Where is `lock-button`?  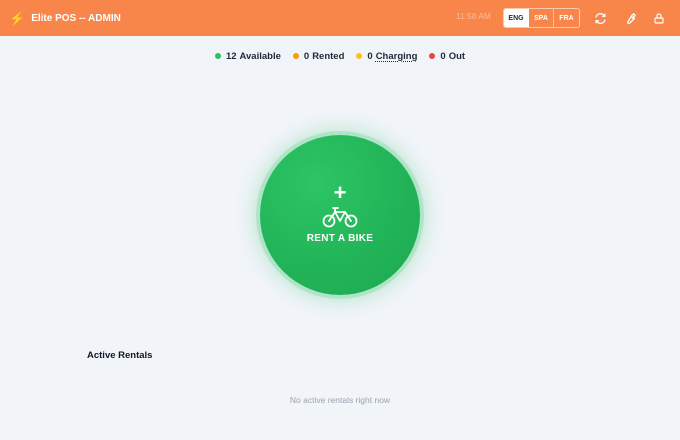 lock-button is located at coordinates (659, 18).